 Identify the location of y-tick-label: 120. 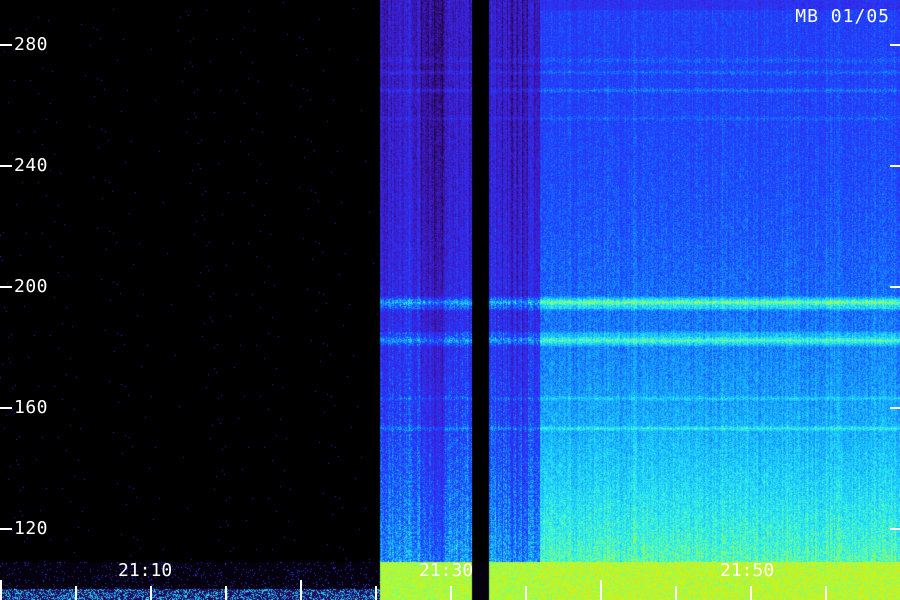
(31, 528).